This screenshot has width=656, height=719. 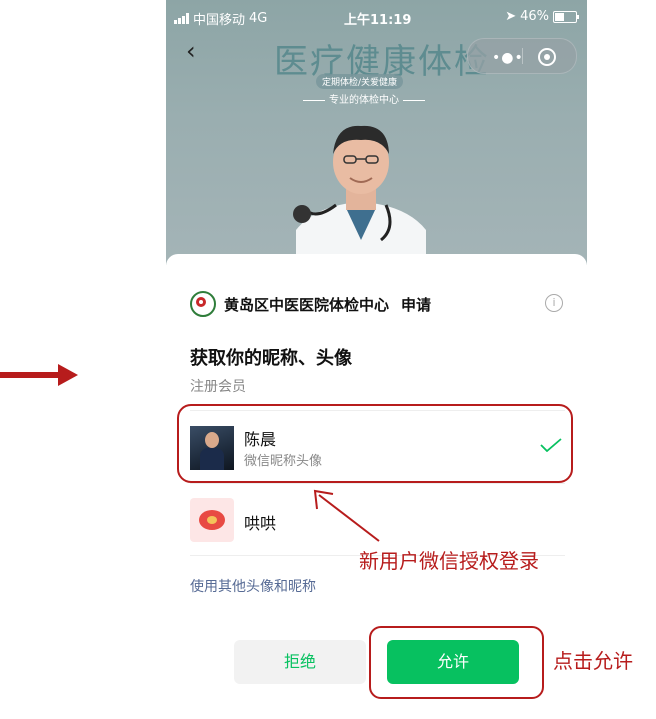 What do you see at coordinates (534, 16) in the screenshot?
I see `battery-percent: 46%` at bounding box center [534, 16].